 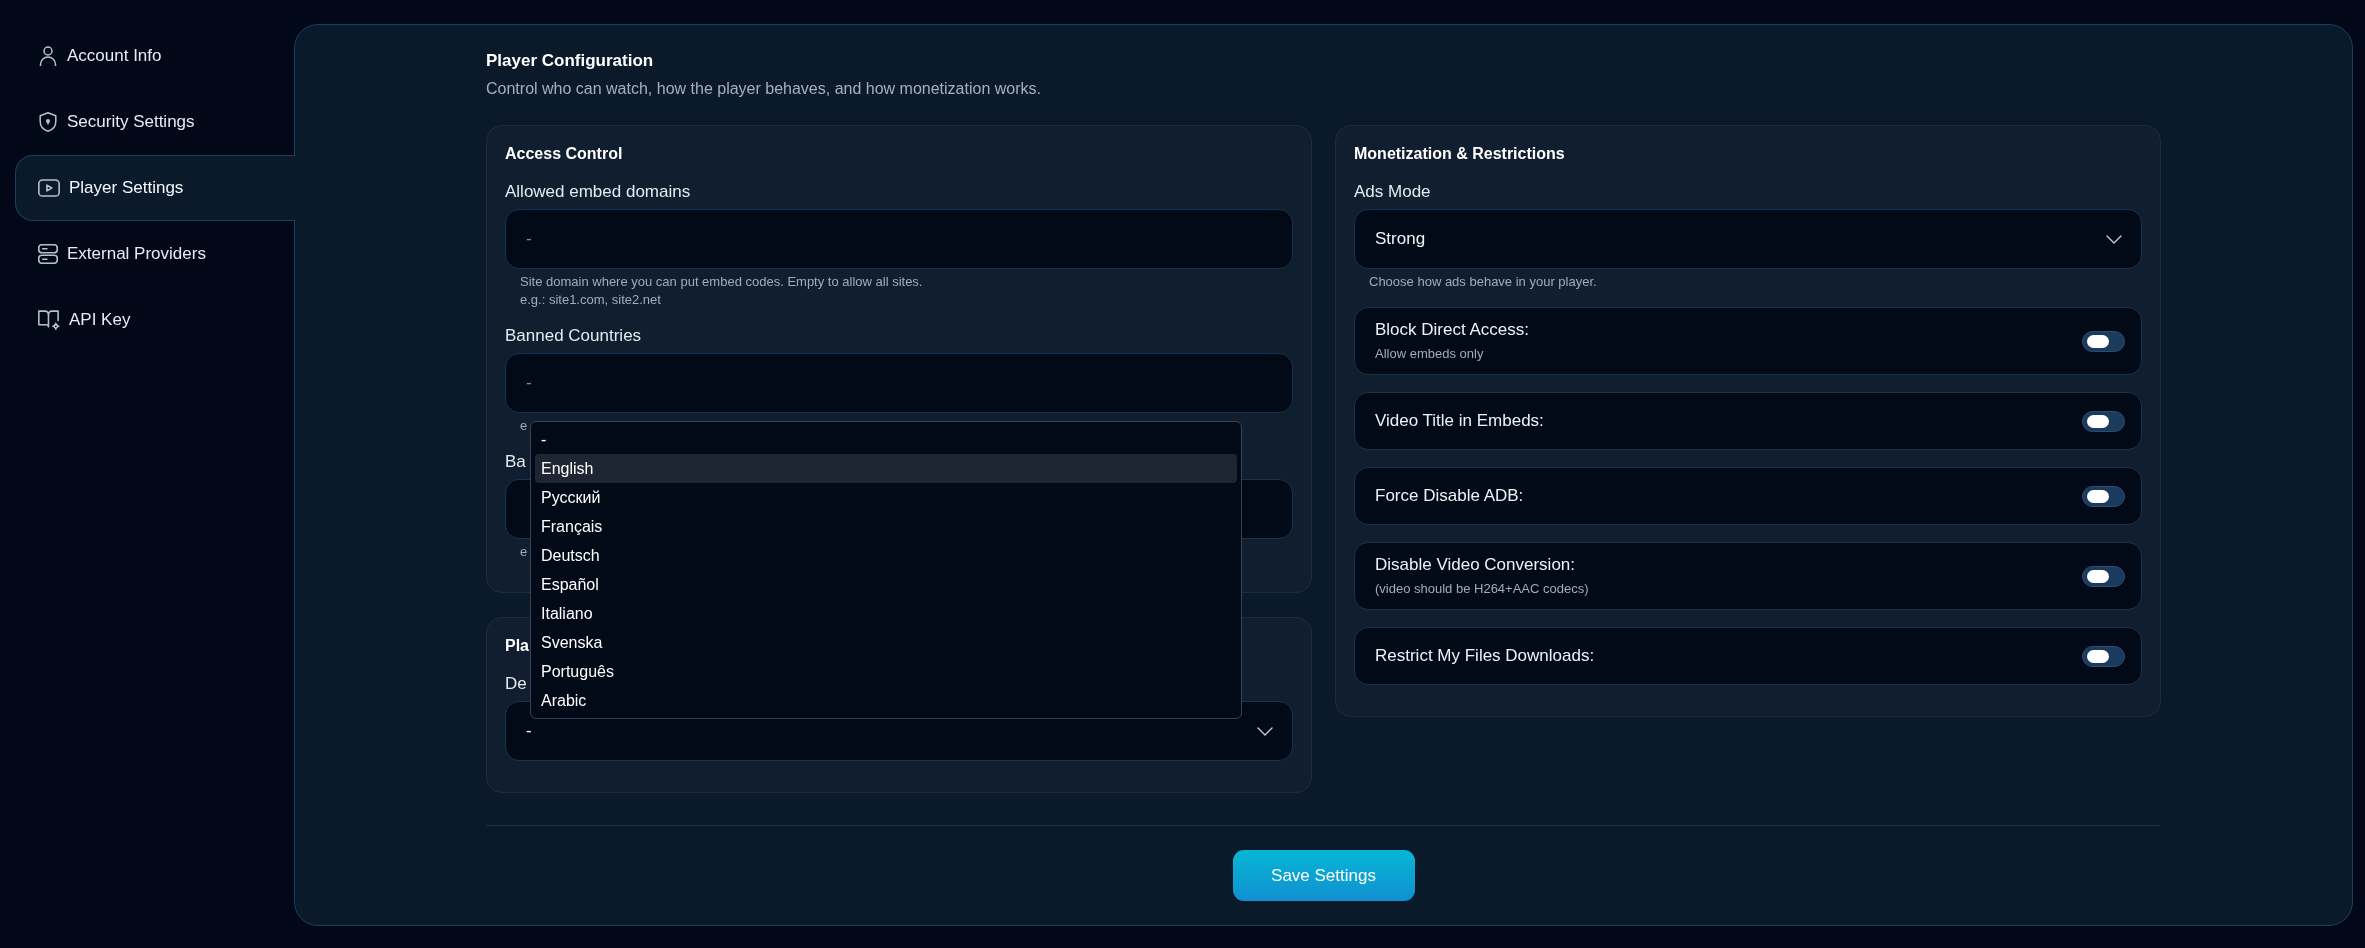 What do you see at coordinates (721, 282) in the screenshot?
I see `help-text: Site domain where you can put embed codes. Empty to allow all sites.` at bounding box center [721, 282].